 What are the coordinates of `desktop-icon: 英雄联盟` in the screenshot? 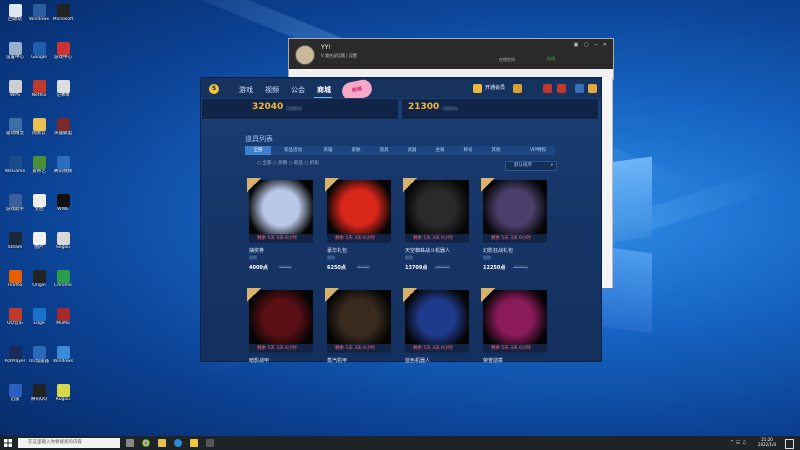 It's located at (63, 127).